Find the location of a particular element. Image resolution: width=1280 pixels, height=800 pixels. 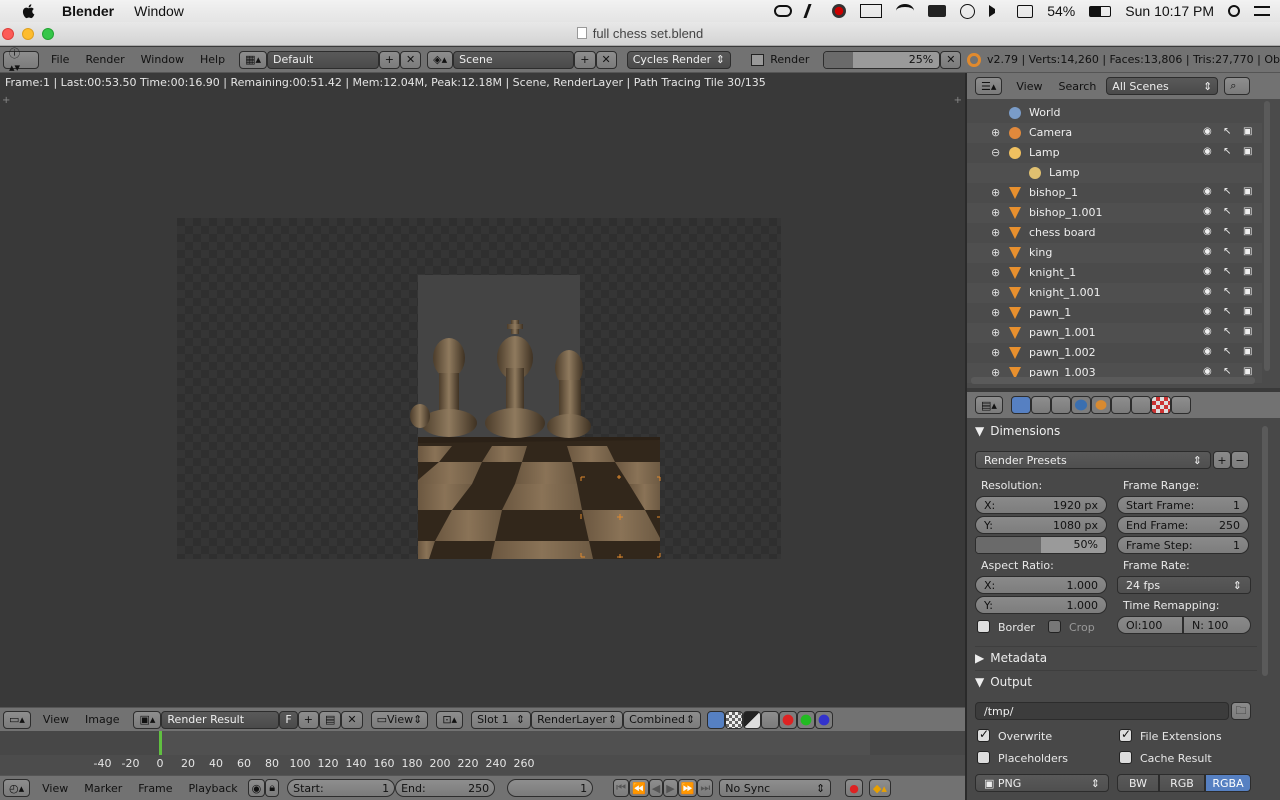

outliner-item-name: chess board is located at coordinates (1062, 232).